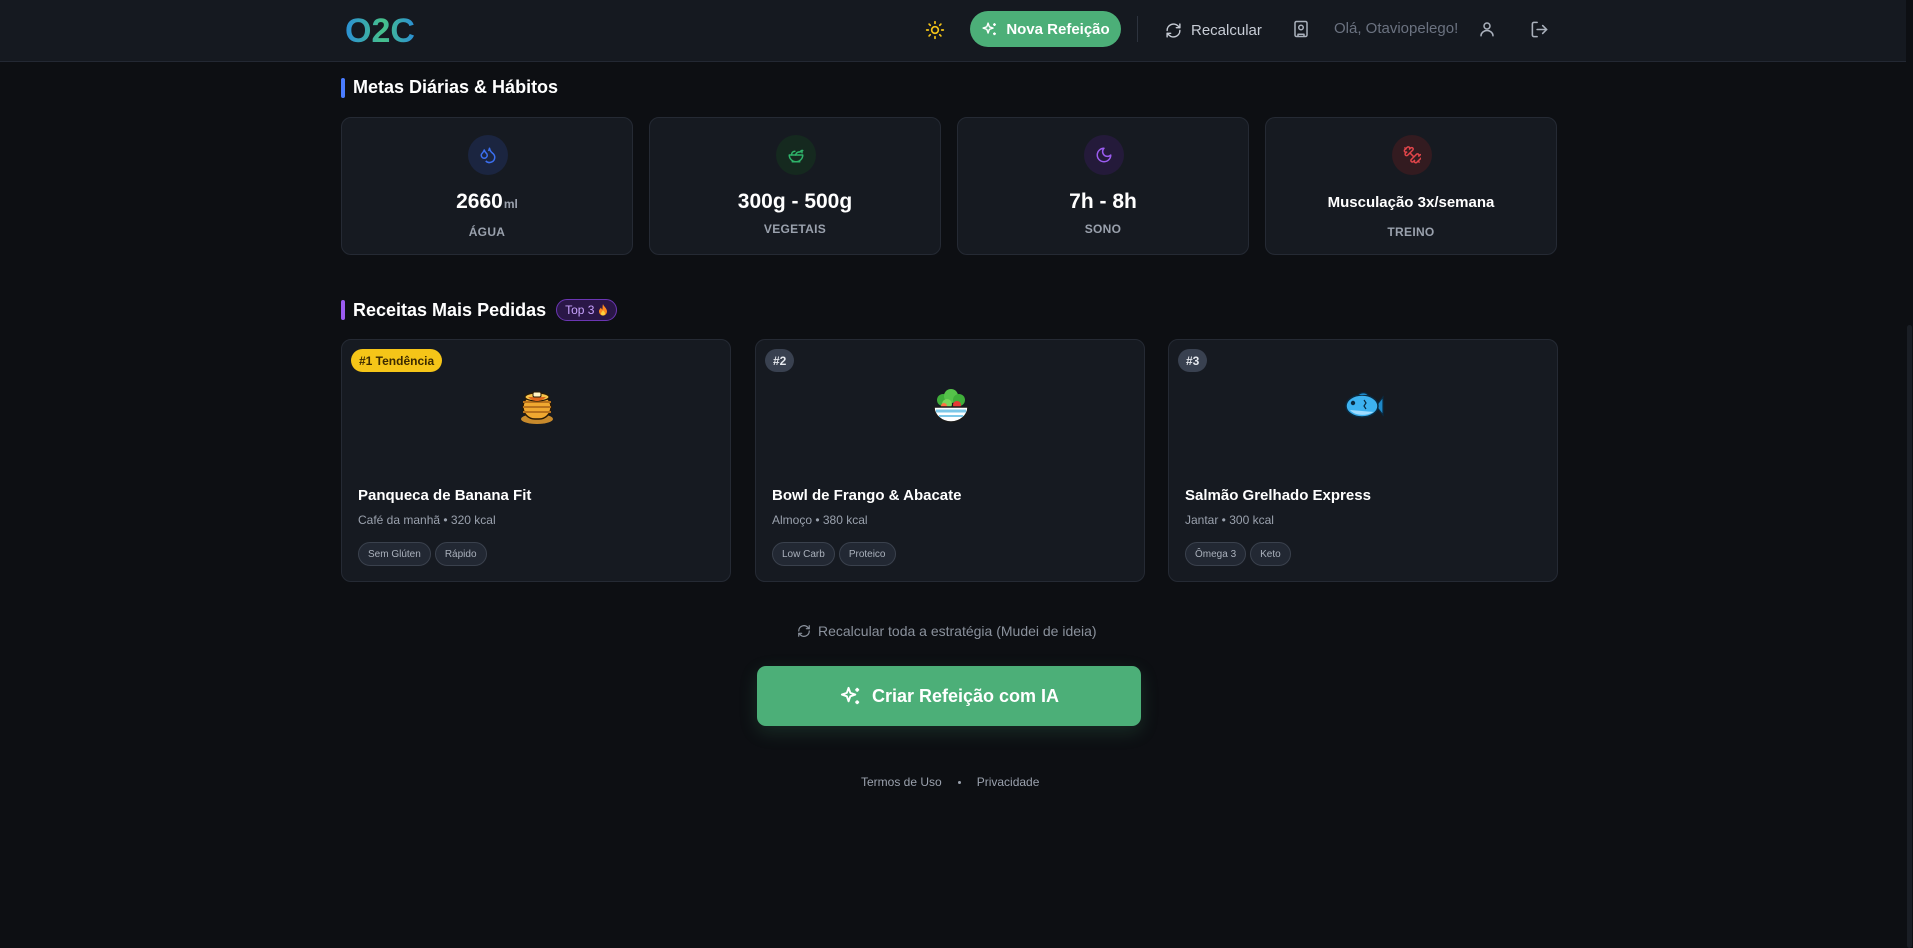 The image size is (1913, 948). I want to click on goal-card-vegetables: 300g - 500g VEGETAIS, so click(795, 186).